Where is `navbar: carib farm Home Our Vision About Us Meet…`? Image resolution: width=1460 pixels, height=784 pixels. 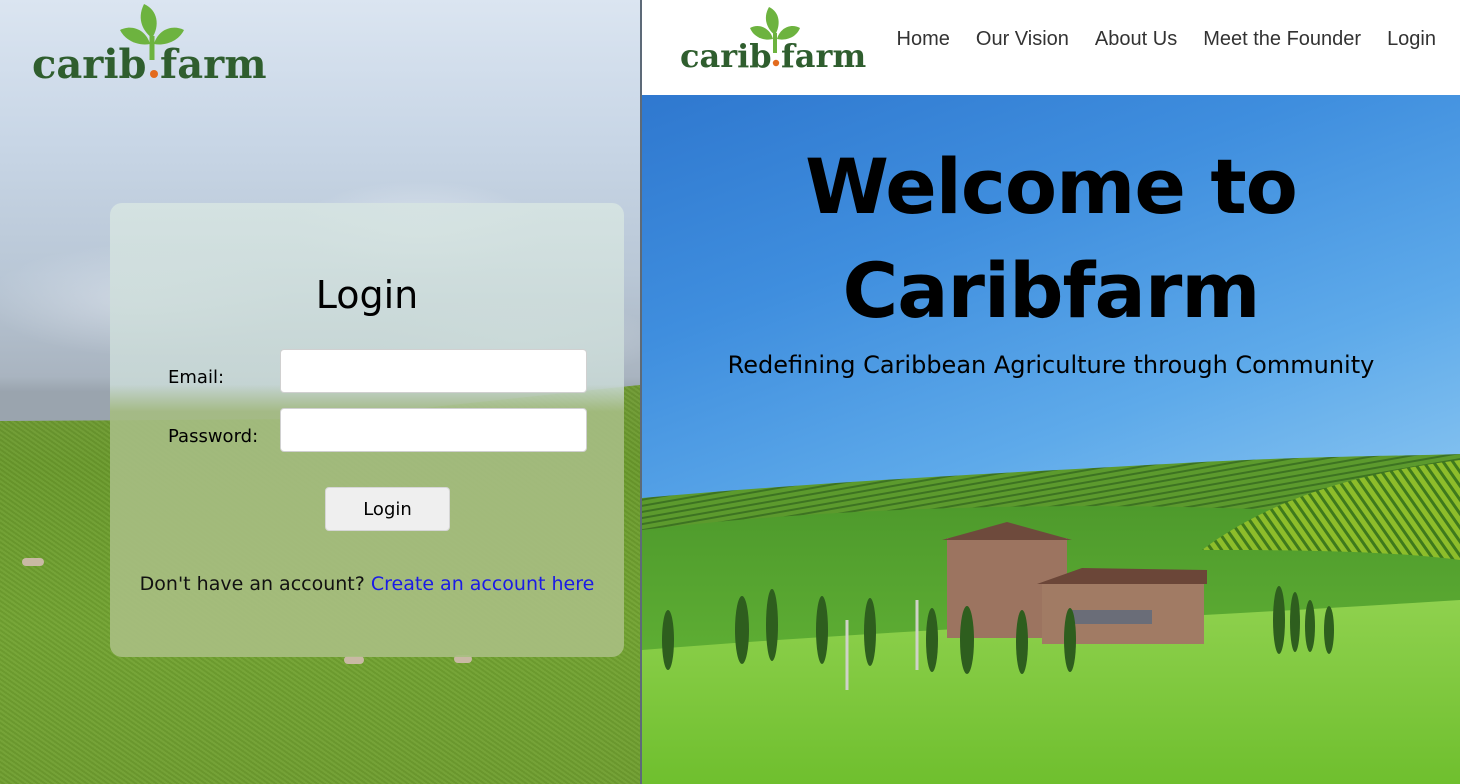
navbar: carib farm Home Our Vision About Us Meet… is located at coordinates (1051, 47).